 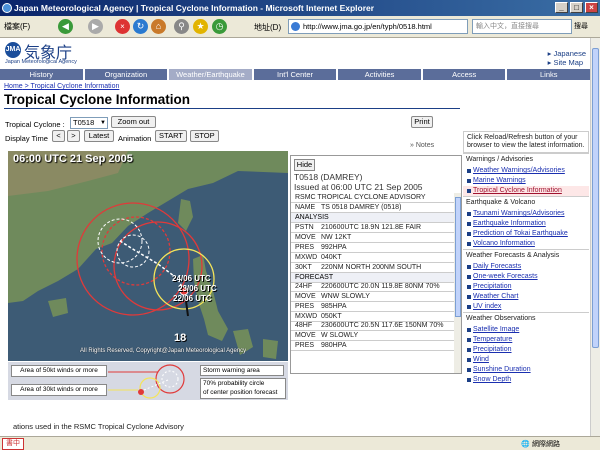 What do you see at coordinates (295, 26) in the screenshot?
I see `page-icon` at bounding box center [295, 26].